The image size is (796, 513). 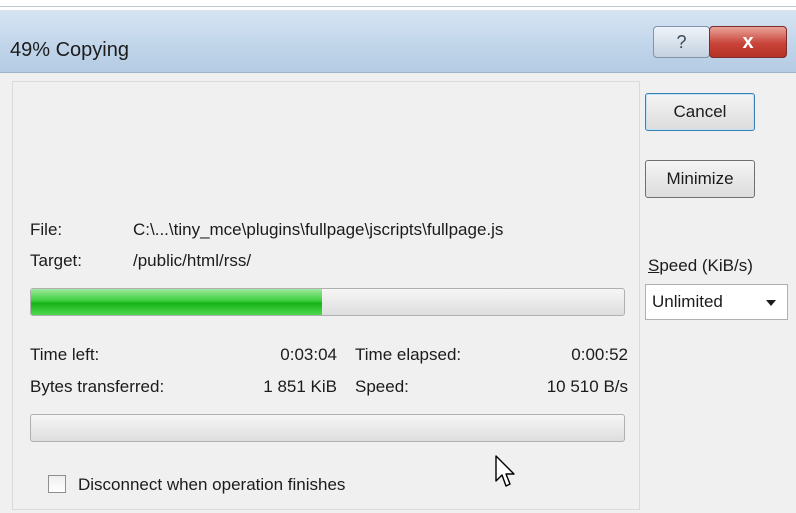 I want to click on speed-dropdown: Unlimited, so click(x=716, y=302).